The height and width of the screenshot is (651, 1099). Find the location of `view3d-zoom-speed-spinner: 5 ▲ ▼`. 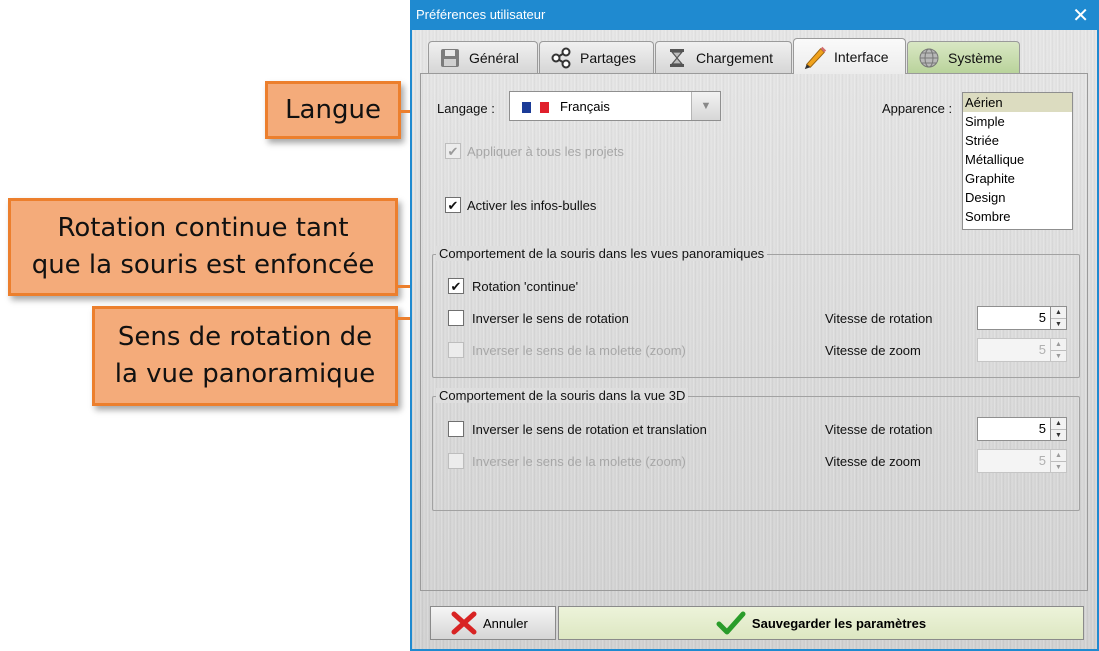

view3d-zoom-speed-spinner: 5 ▲ ▼ is located at coordinates (1022, 461).